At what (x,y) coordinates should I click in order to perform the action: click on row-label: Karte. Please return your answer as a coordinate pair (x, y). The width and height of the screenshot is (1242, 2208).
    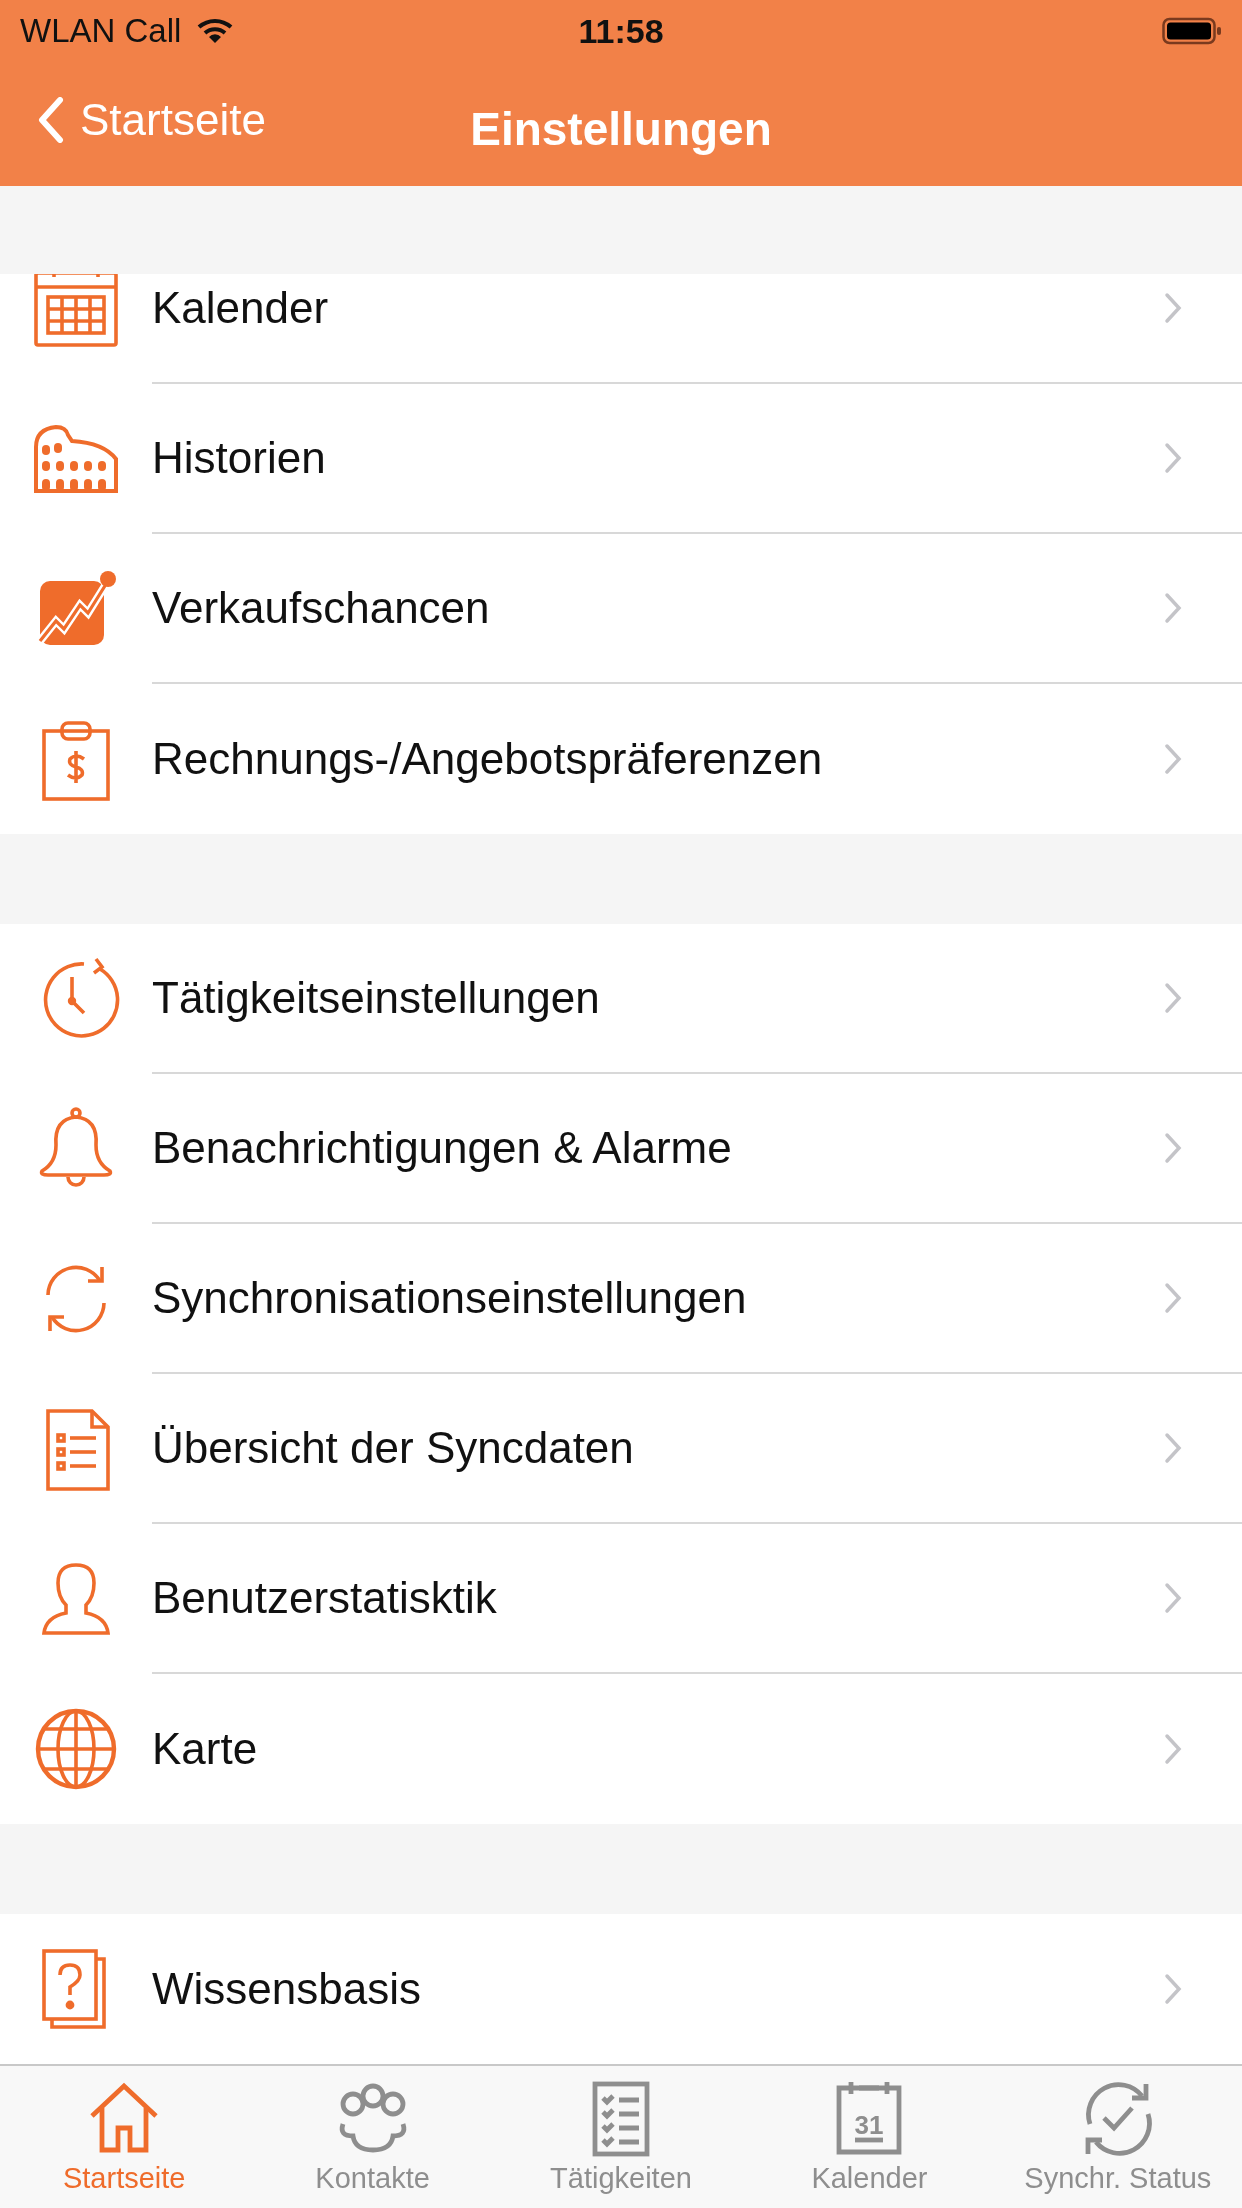
    Looking at the image, I should click on (205, 1749).